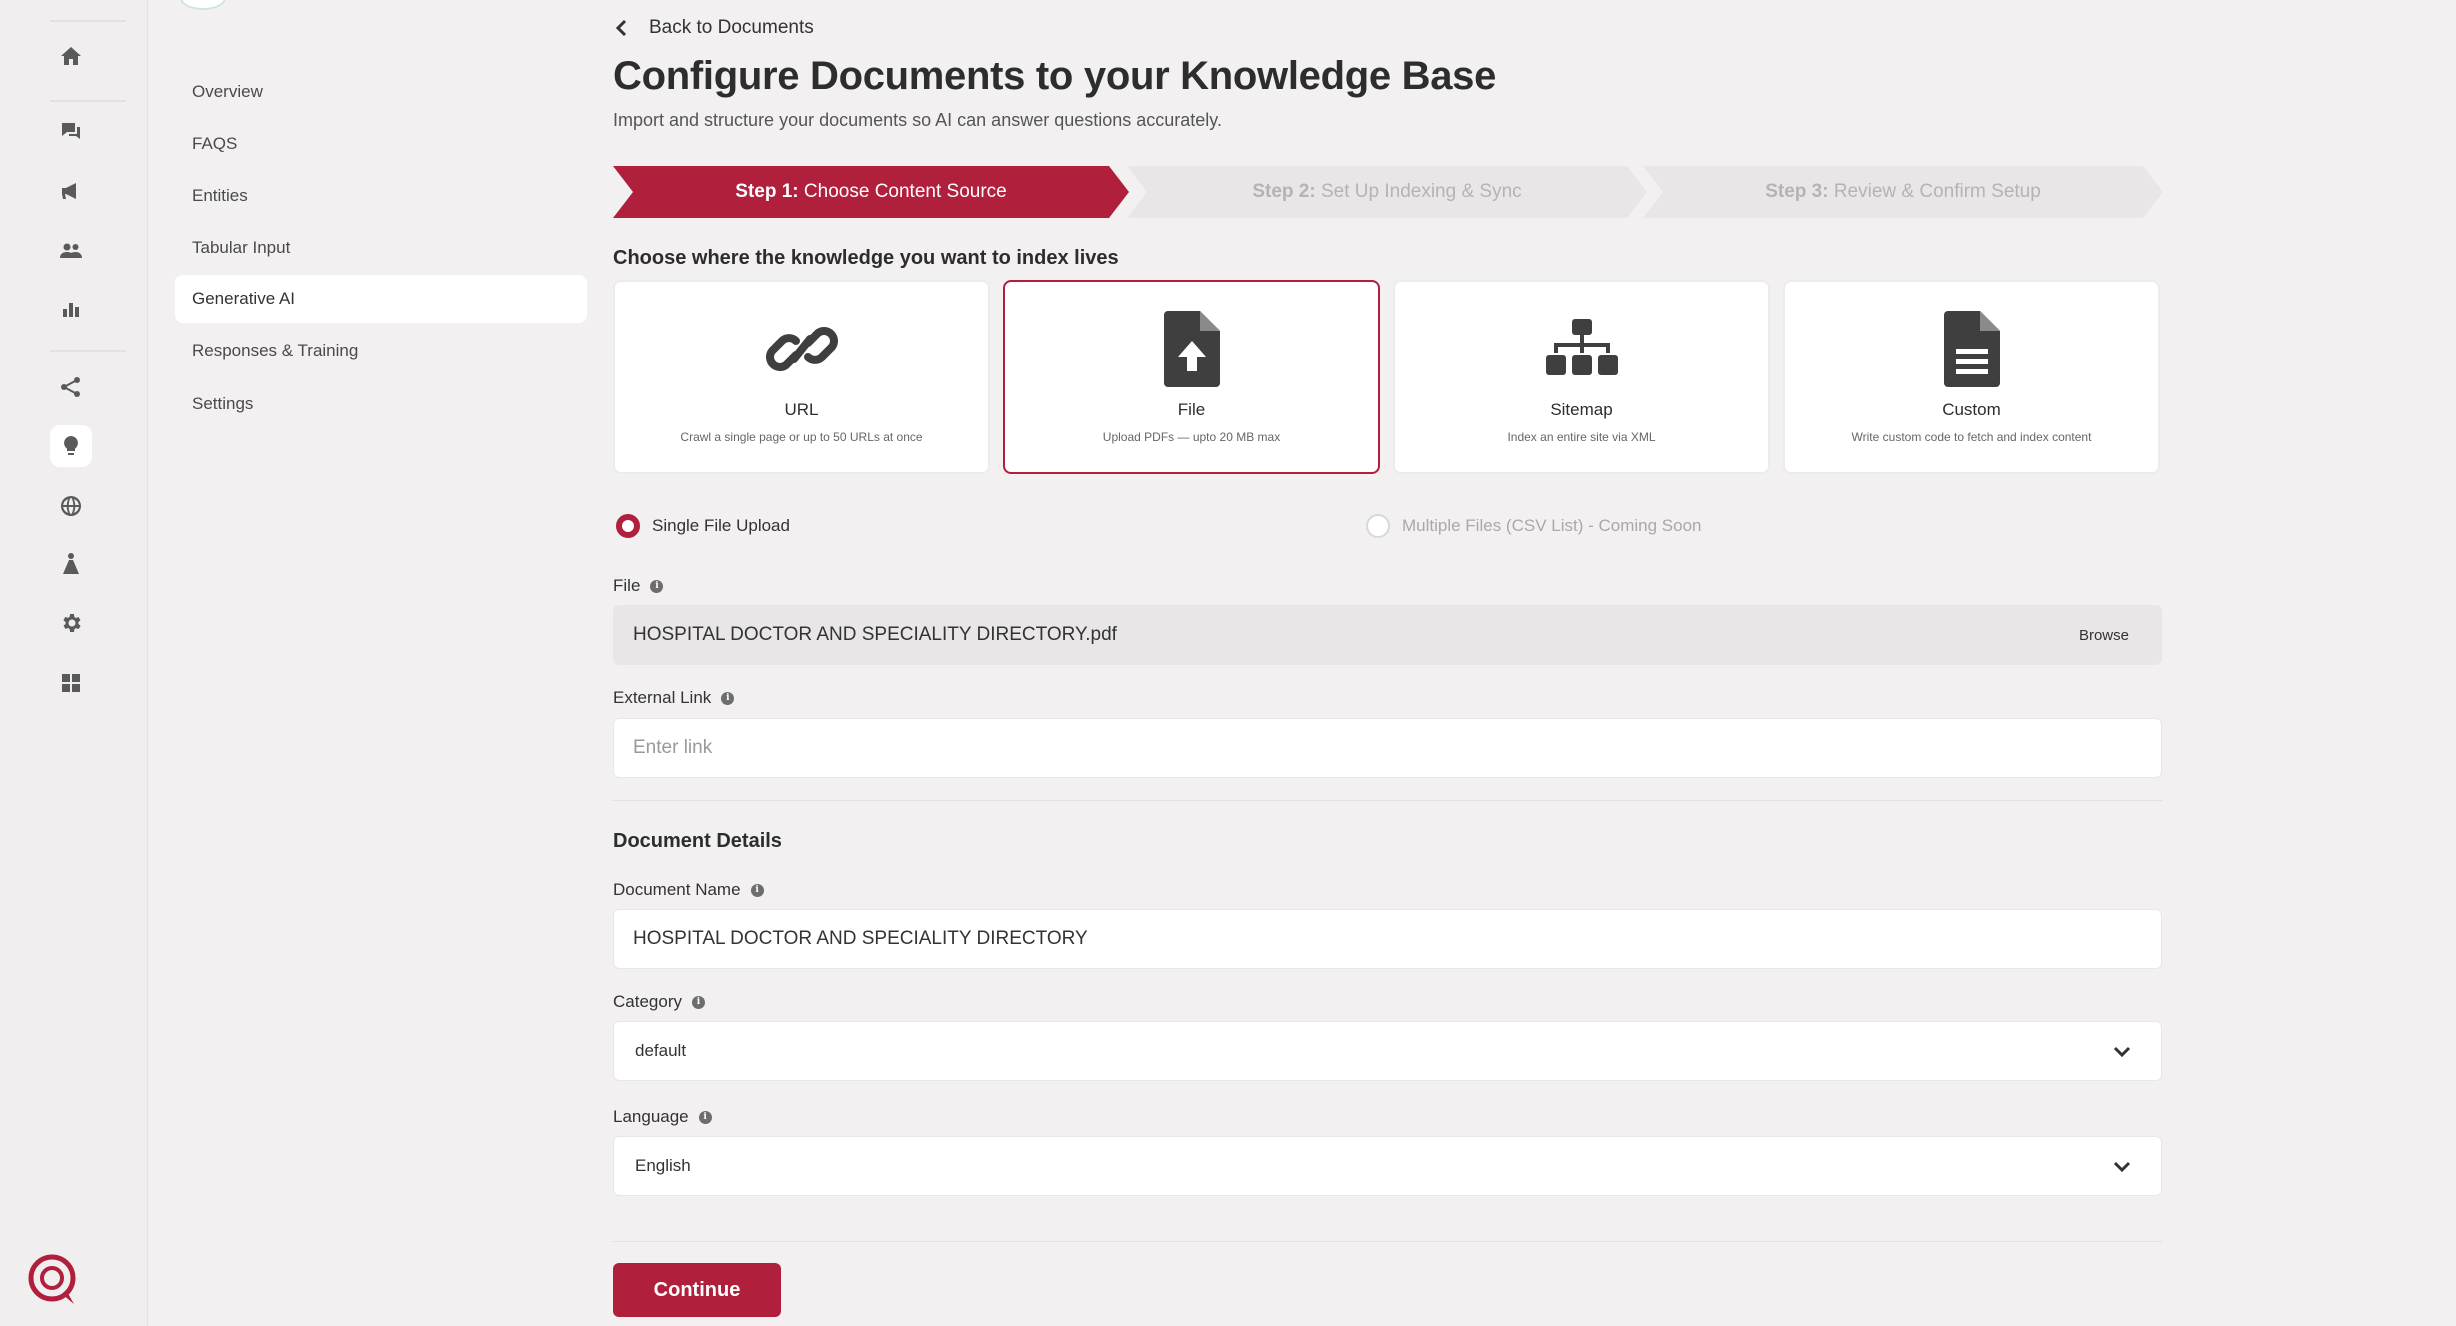  Describe the element at coordinates (905, 191) in the screenshot. I see `step-1-label: Choose Content Source` at that location.